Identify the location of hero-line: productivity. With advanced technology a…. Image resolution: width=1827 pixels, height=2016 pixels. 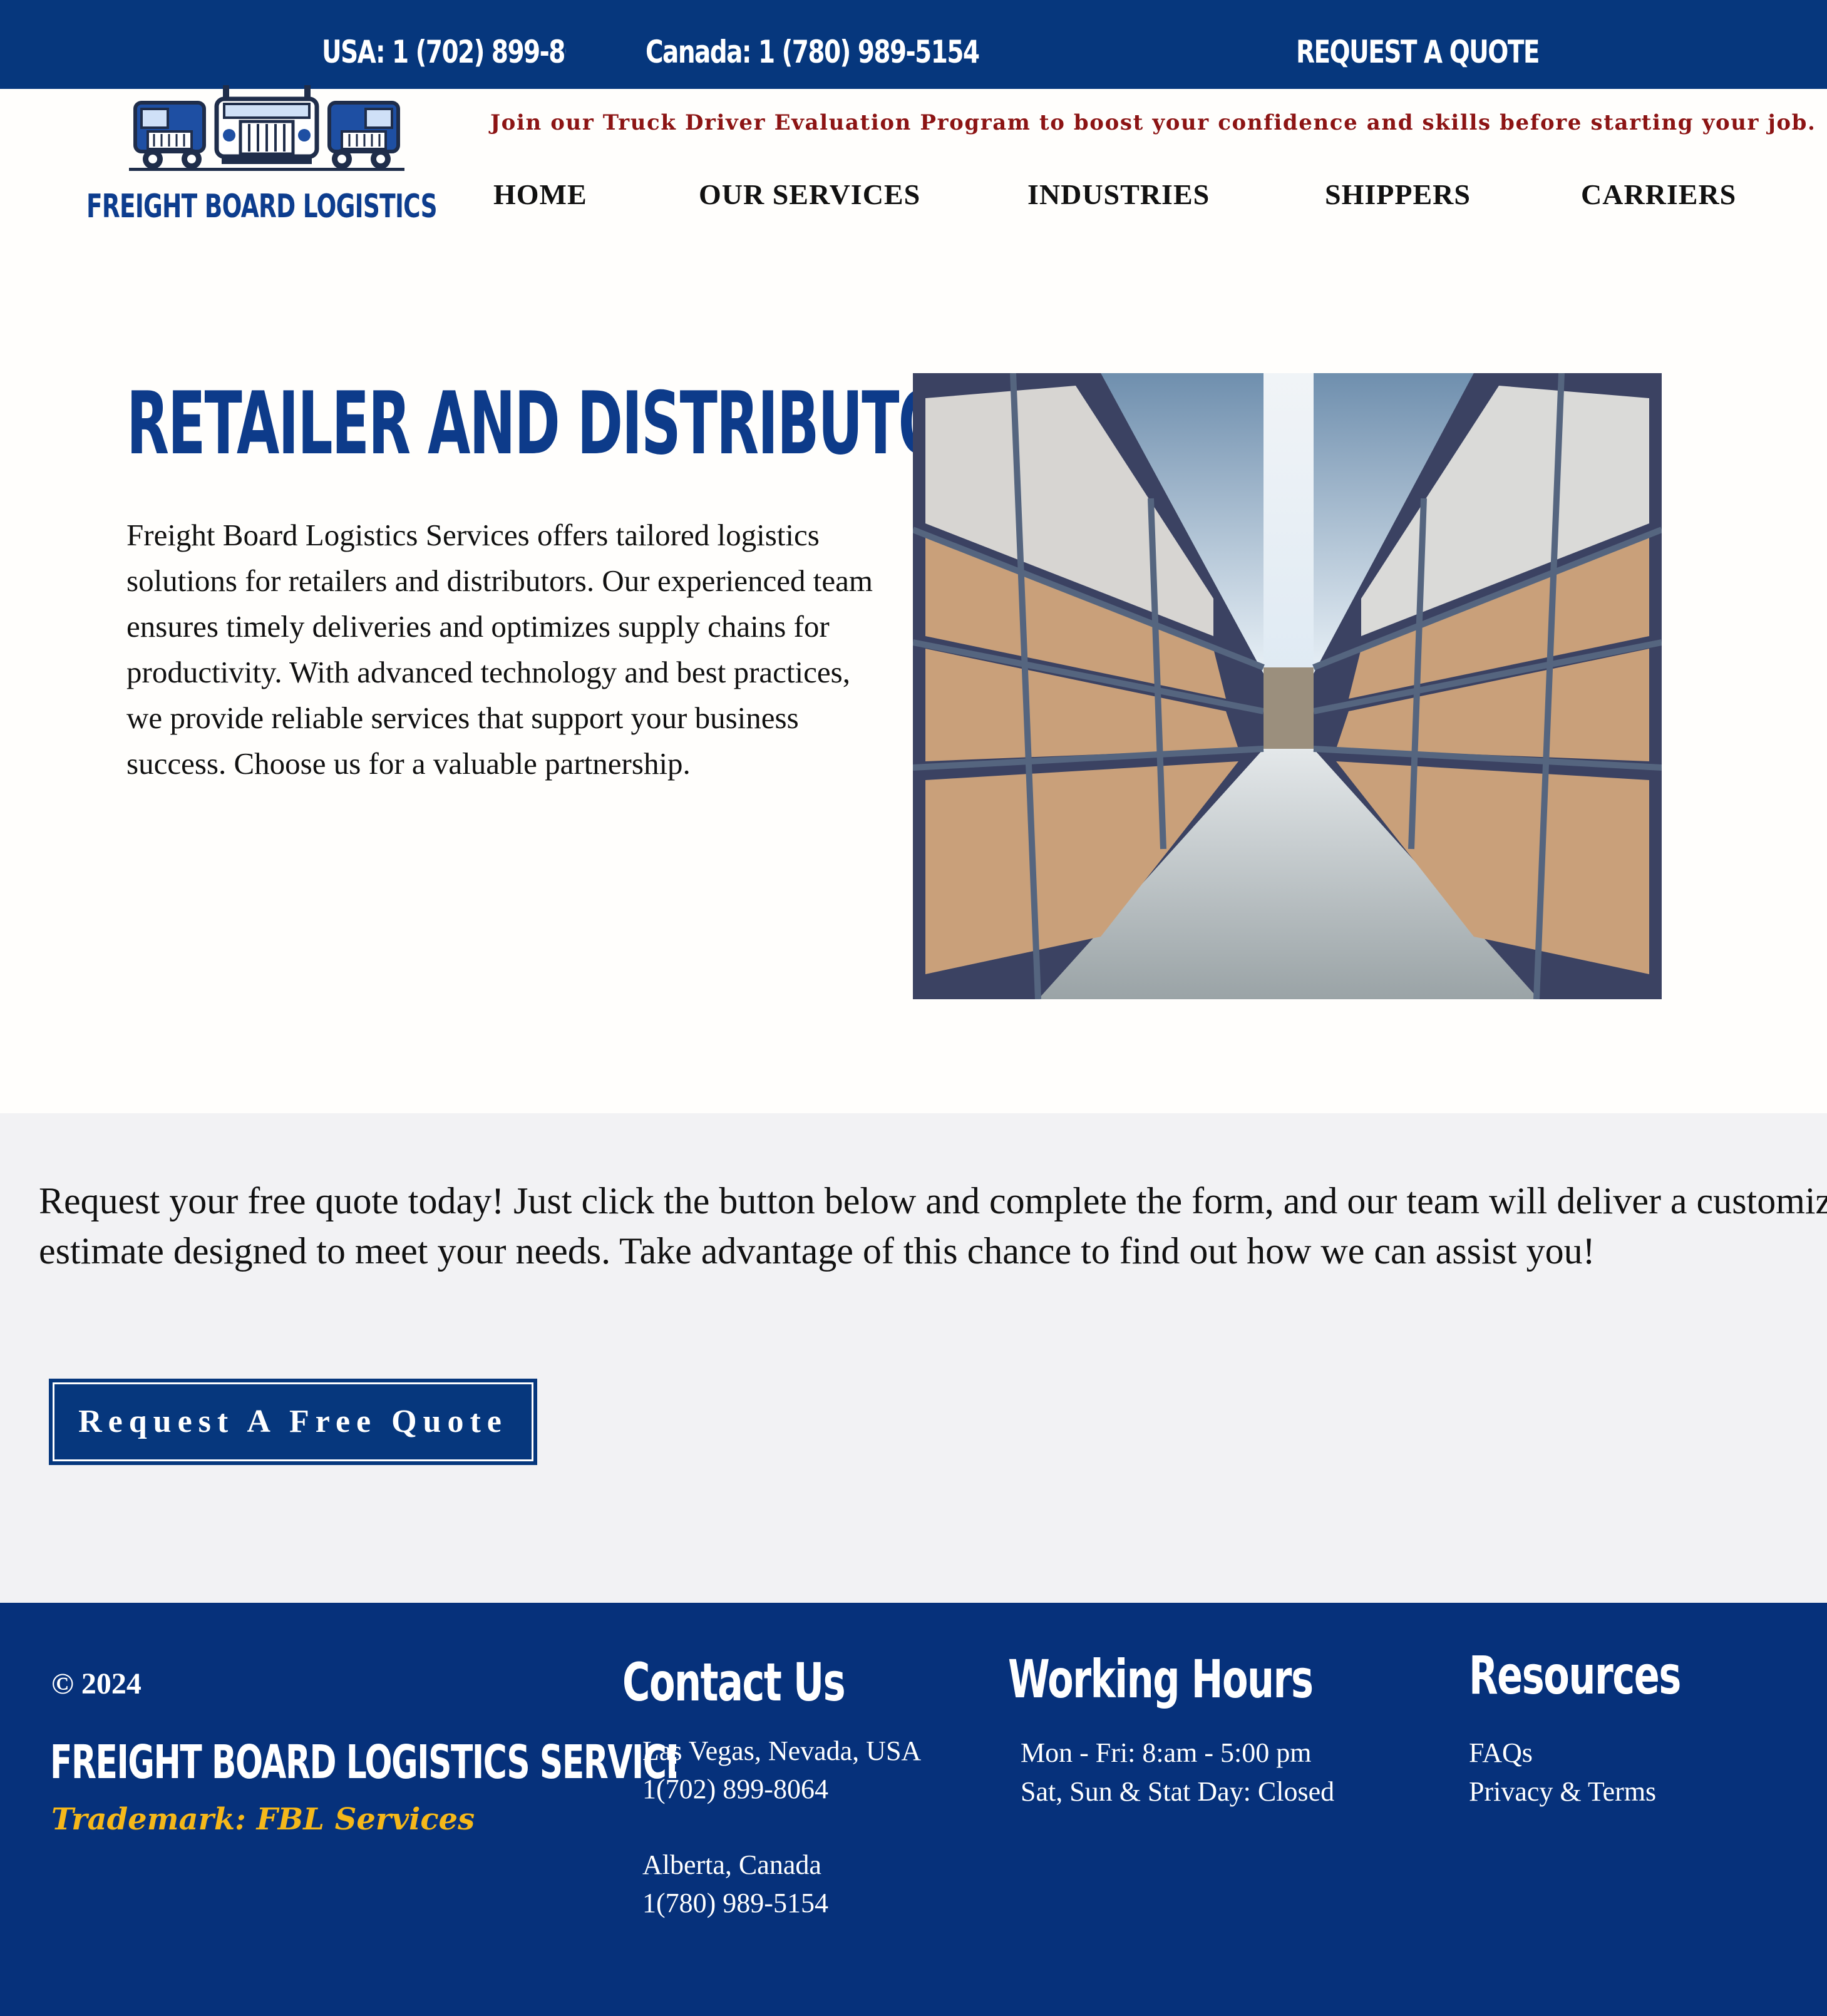
(488, 672).